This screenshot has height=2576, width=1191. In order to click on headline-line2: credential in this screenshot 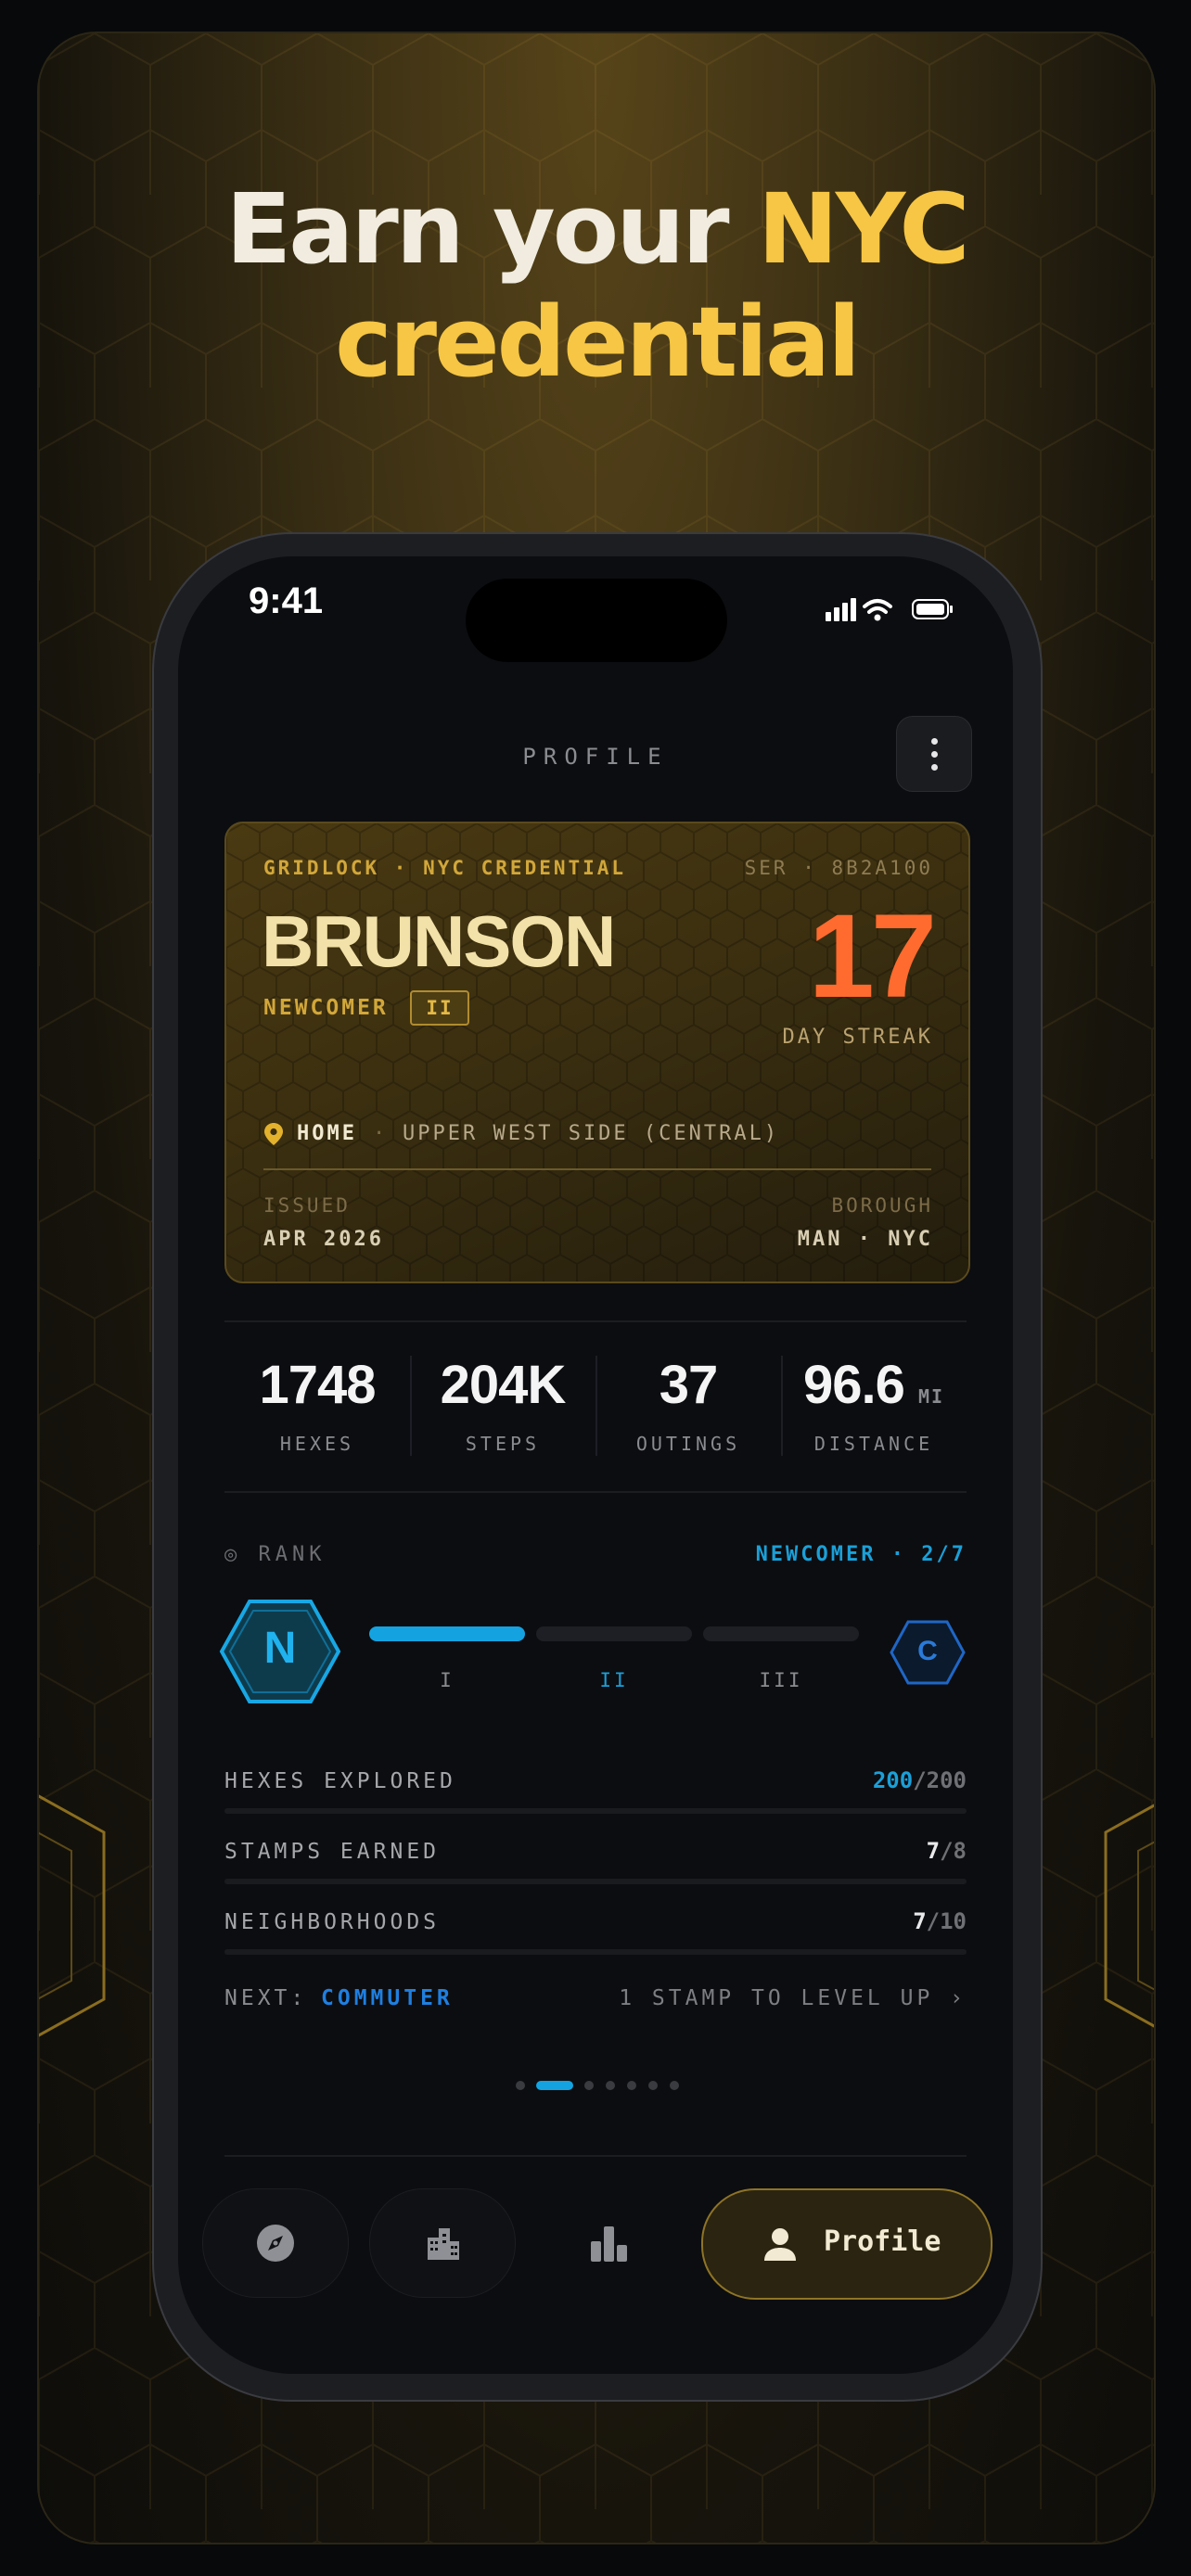, I will do `click(598, 343)`.